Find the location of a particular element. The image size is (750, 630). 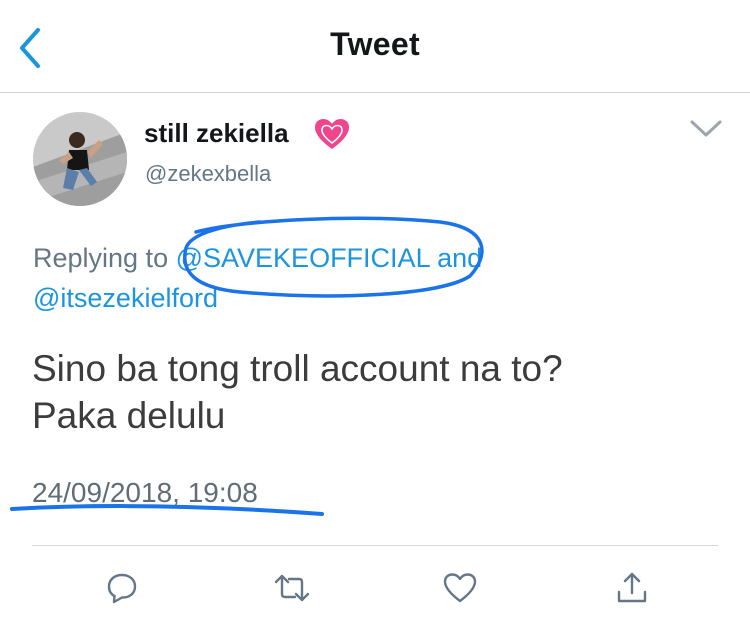

share-button is located at coordinates (632, 588).